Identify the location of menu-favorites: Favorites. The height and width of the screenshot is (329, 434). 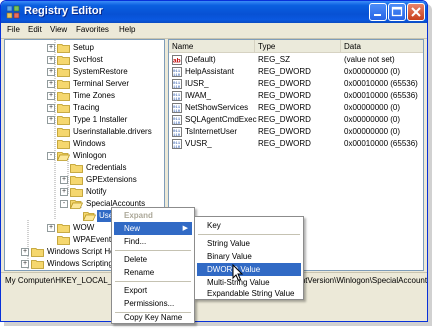
(92, 29).